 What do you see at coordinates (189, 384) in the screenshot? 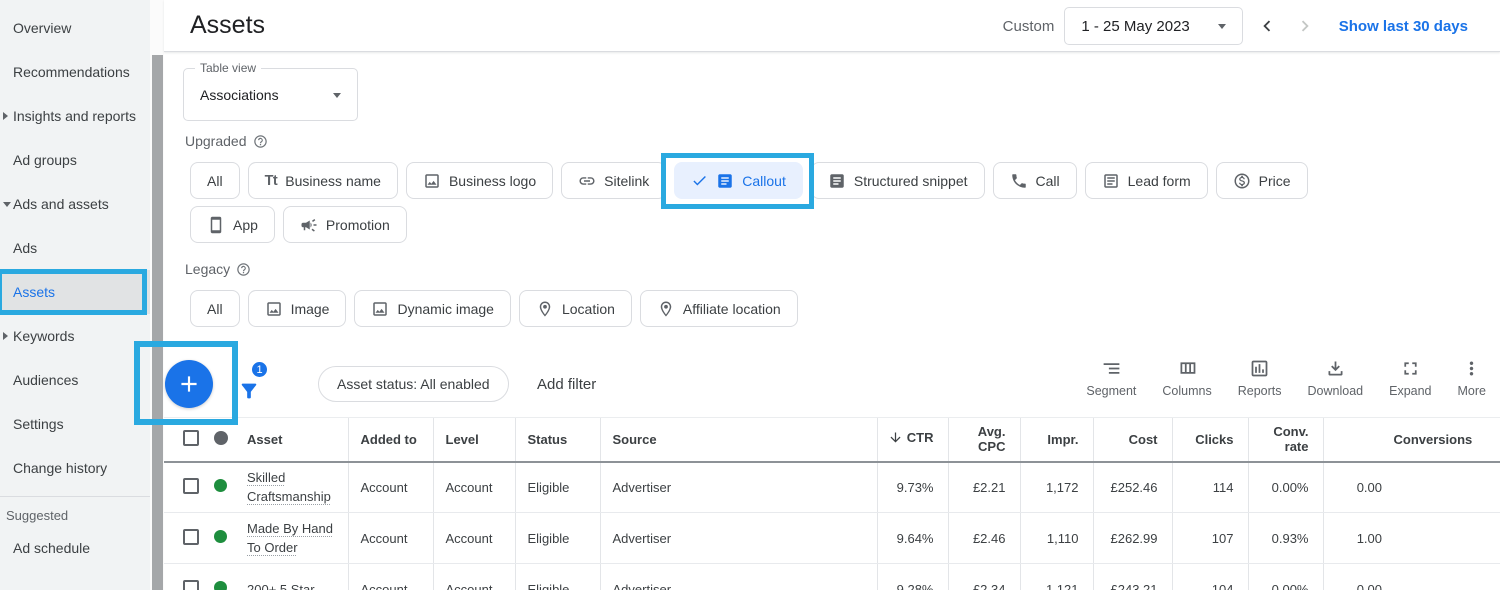
I see `add-asset-button` at bounding box center [189, 384].